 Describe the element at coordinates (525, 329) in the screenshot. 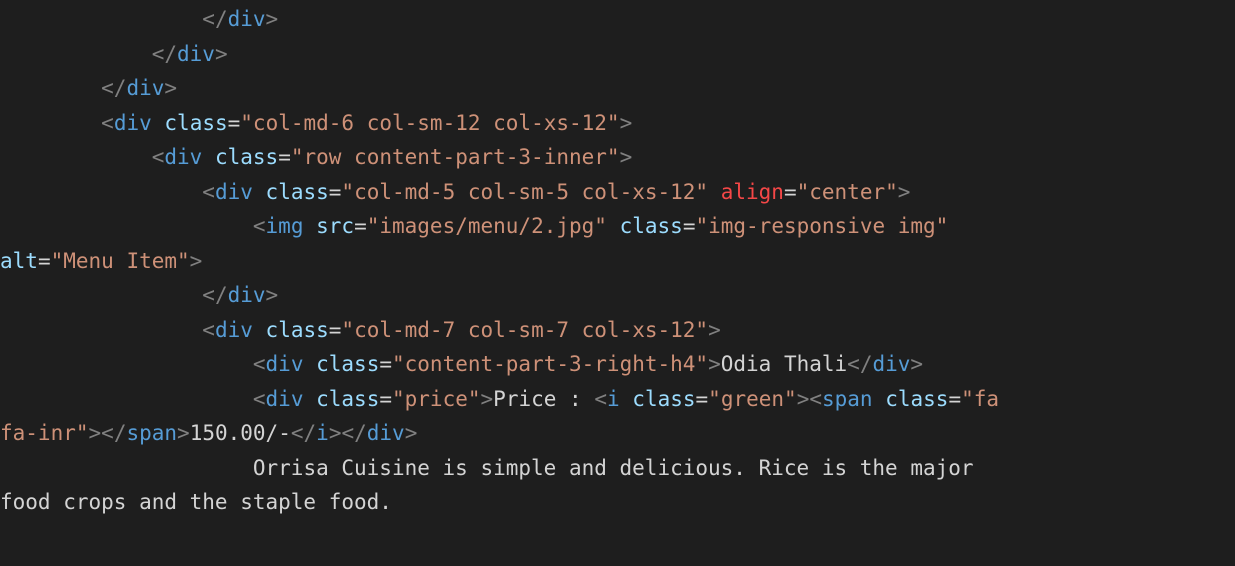

I see `code-token: "col-md-7 col-sm-7 col-xs-12"` at that location.